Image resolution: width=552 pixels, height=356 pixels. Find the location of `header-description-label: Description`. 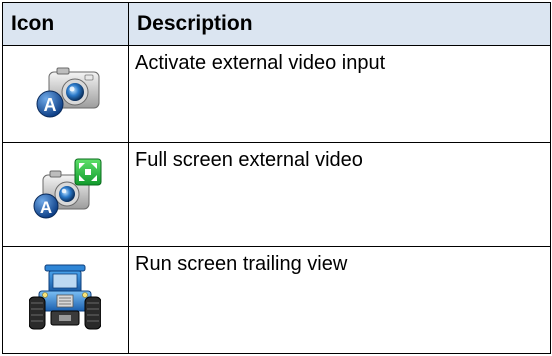

header-description-label: Description is located at coordinates (195, 24).